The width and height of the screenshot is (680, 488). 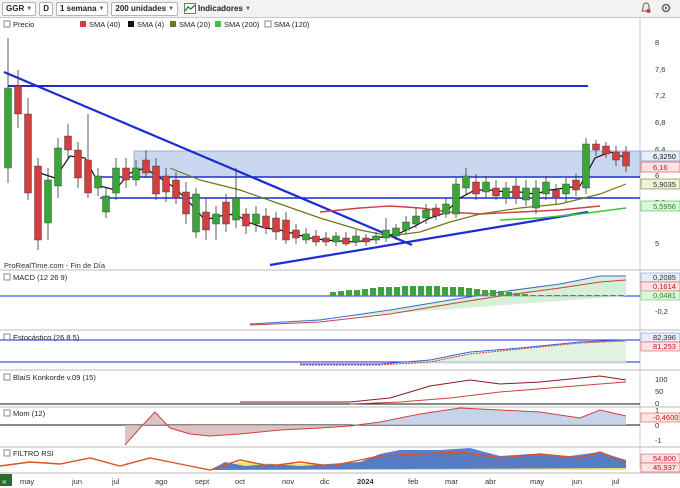 I want to click on macd-tag: 0,2085, so click(x=664, y=277).